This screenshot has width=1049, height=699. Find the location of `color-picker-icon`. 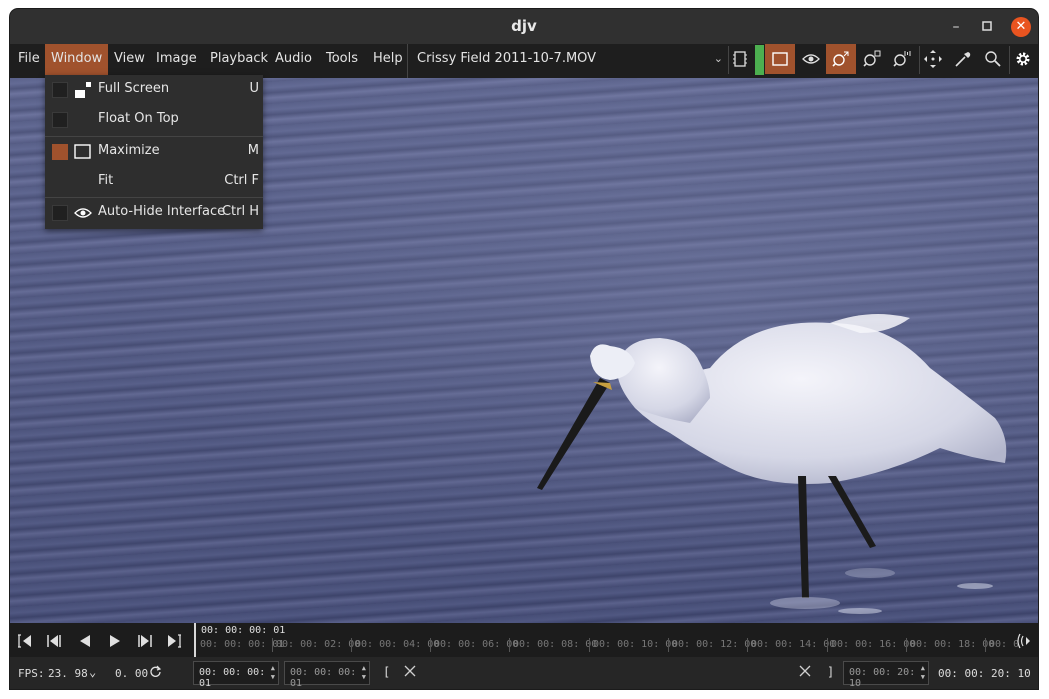

color-picker-icon is located at coordinates (963, 59).